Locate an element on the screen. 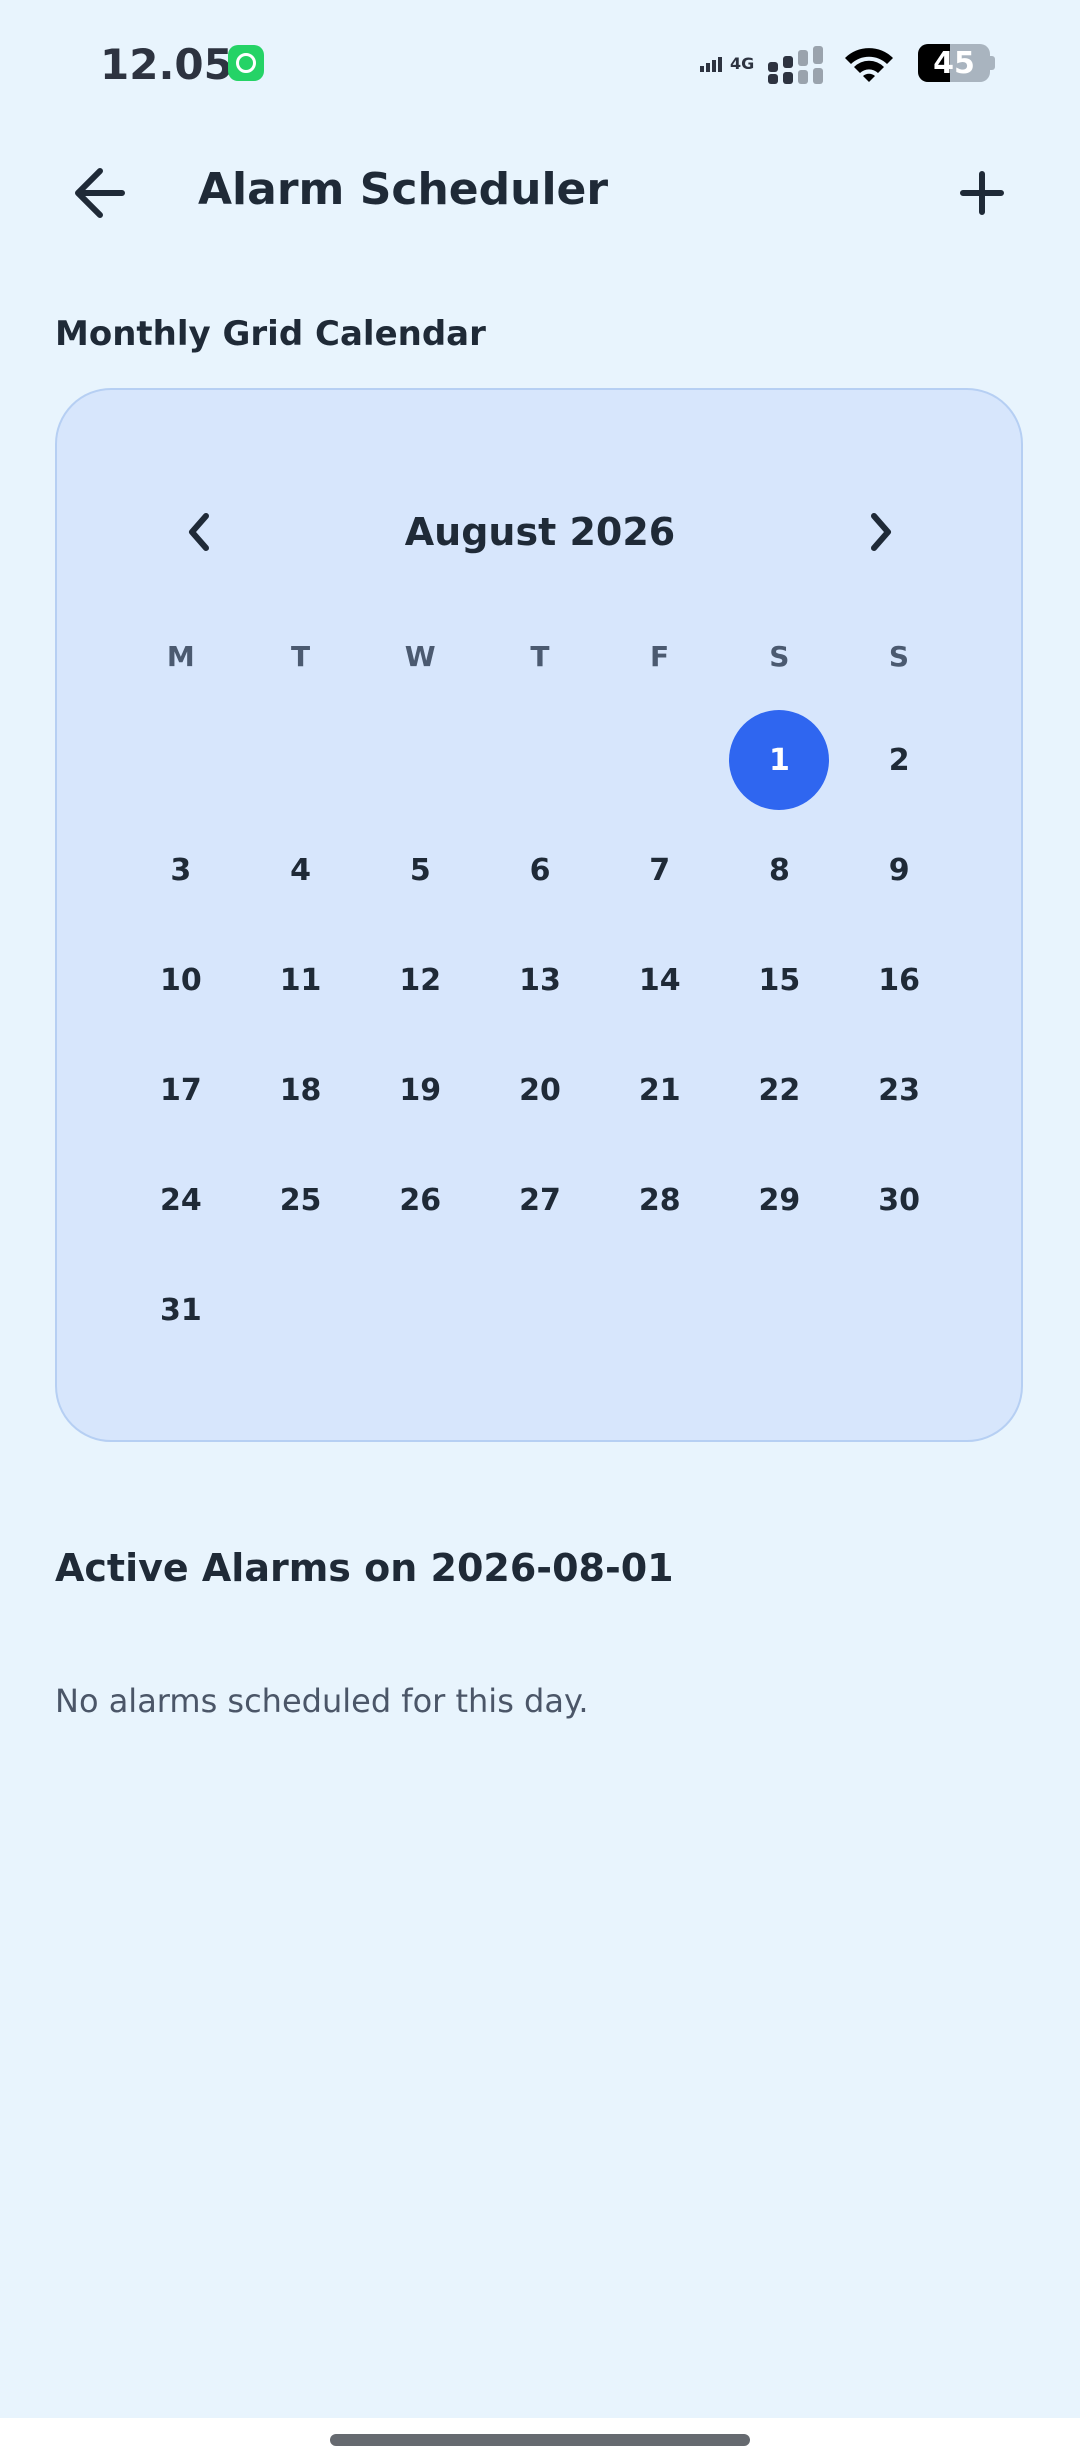  weekday-label: F is located at coordinates (660, 656).